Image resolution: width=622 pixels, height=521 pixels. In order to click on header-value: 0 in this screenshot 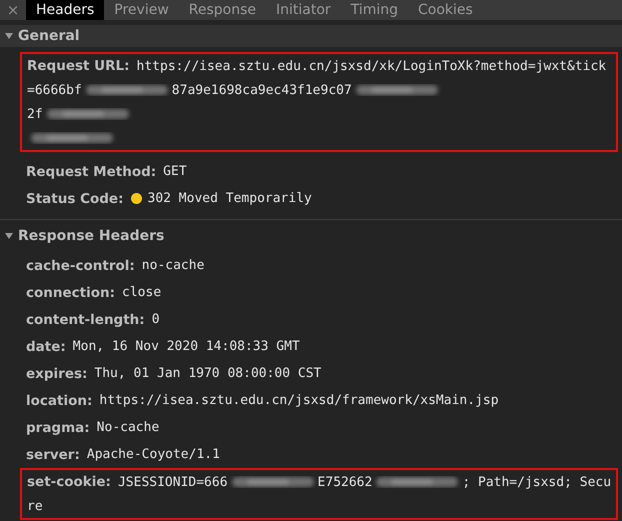, I will do `click(156, 319)`.